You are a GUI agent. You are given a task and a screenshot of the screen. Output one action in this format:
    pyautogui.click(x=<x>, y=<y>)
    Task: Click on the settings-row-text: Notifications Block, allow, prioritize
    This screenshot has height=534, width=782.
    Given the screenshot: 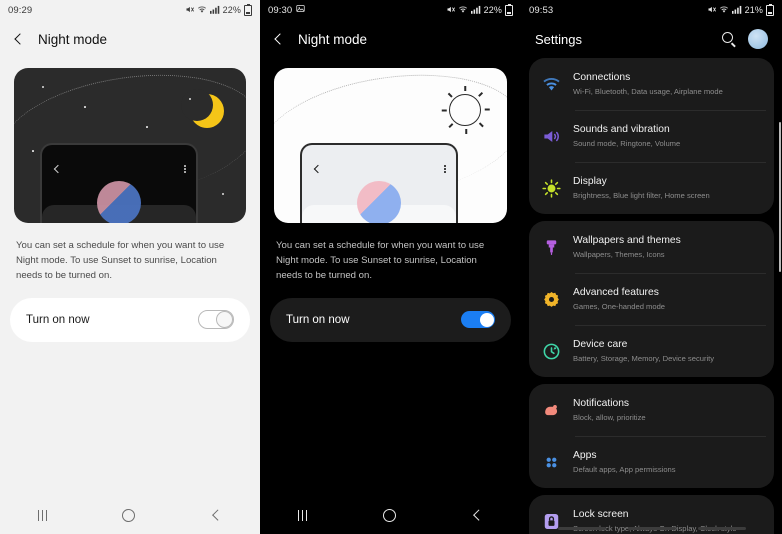 What is the action you would take?
    pyautogui.click(x=609, y=409)
    